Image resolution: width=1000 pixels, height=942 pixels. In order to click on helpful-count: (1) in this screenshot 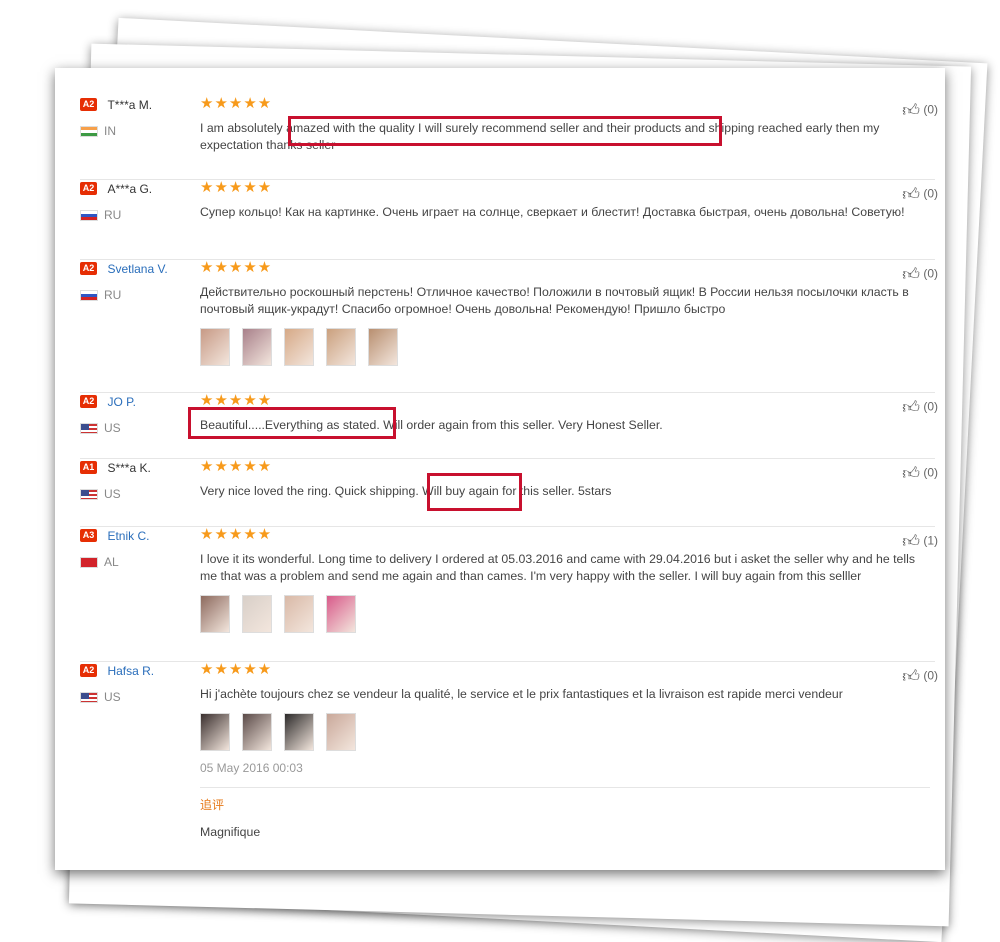, I will do `click(930, 540)`.